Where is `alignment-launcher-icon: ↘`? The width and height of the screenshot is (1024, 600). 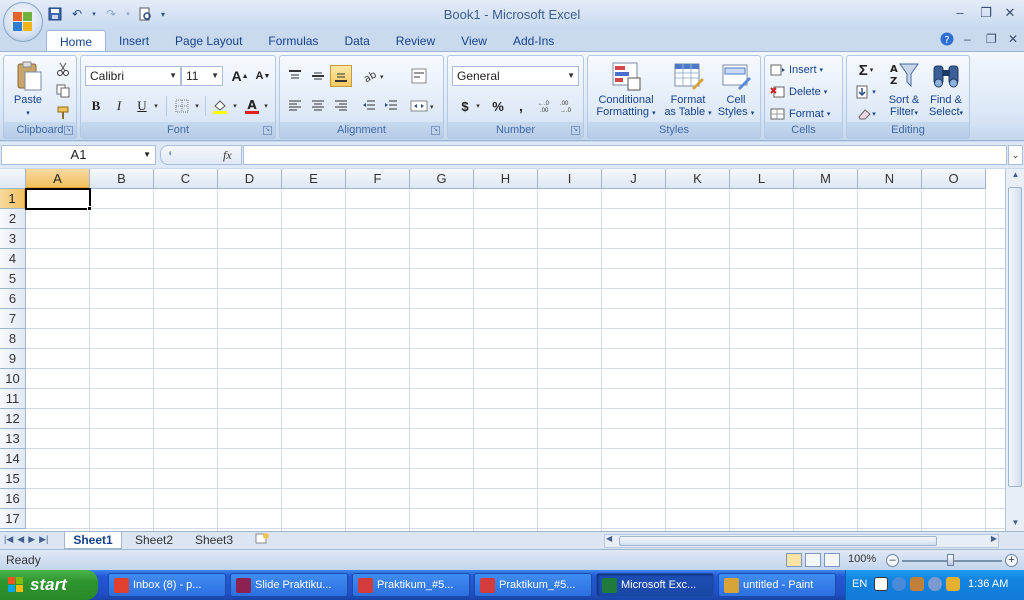 alignment-launcher-icon: ↘ is located at coordinates (435, 130).